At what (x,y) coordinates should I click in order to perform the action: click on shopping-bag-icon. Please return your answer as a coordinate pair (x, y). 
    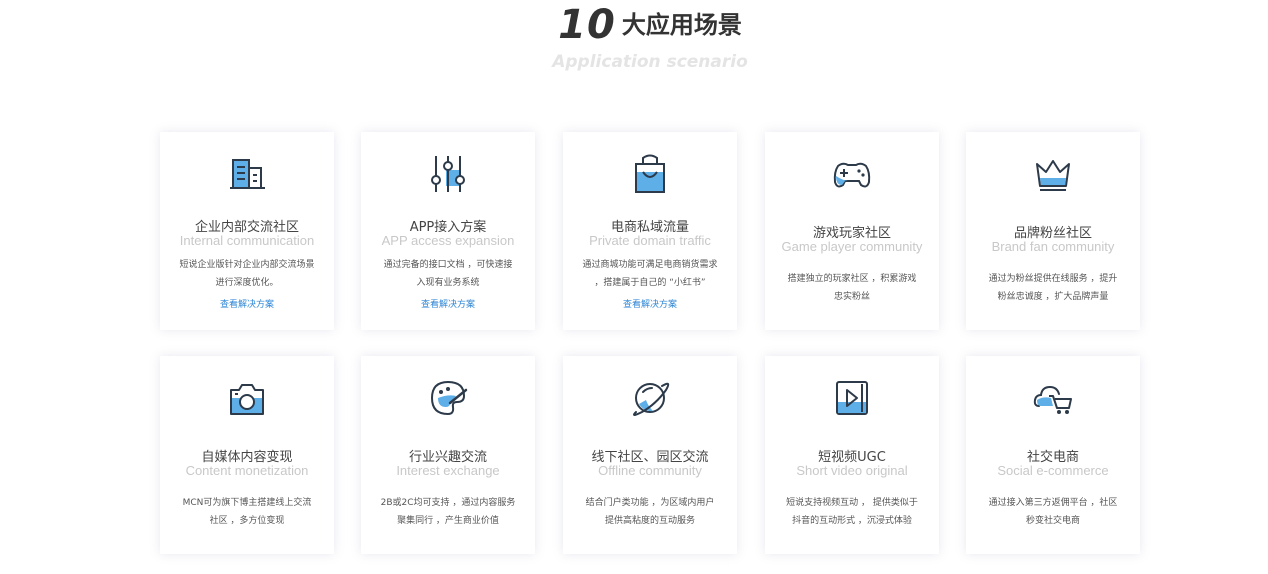
    Looking at the image, I should click on (650, 174).